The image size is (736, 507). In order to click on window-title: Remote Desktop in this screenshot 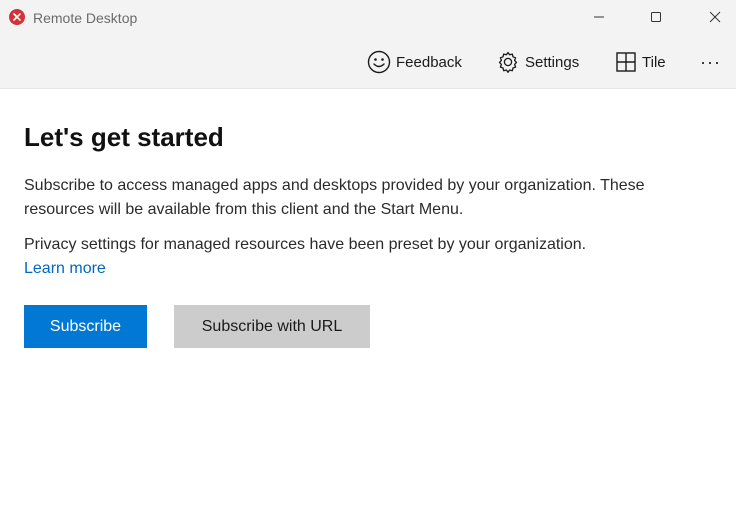, I will do `click(85, 18)`.